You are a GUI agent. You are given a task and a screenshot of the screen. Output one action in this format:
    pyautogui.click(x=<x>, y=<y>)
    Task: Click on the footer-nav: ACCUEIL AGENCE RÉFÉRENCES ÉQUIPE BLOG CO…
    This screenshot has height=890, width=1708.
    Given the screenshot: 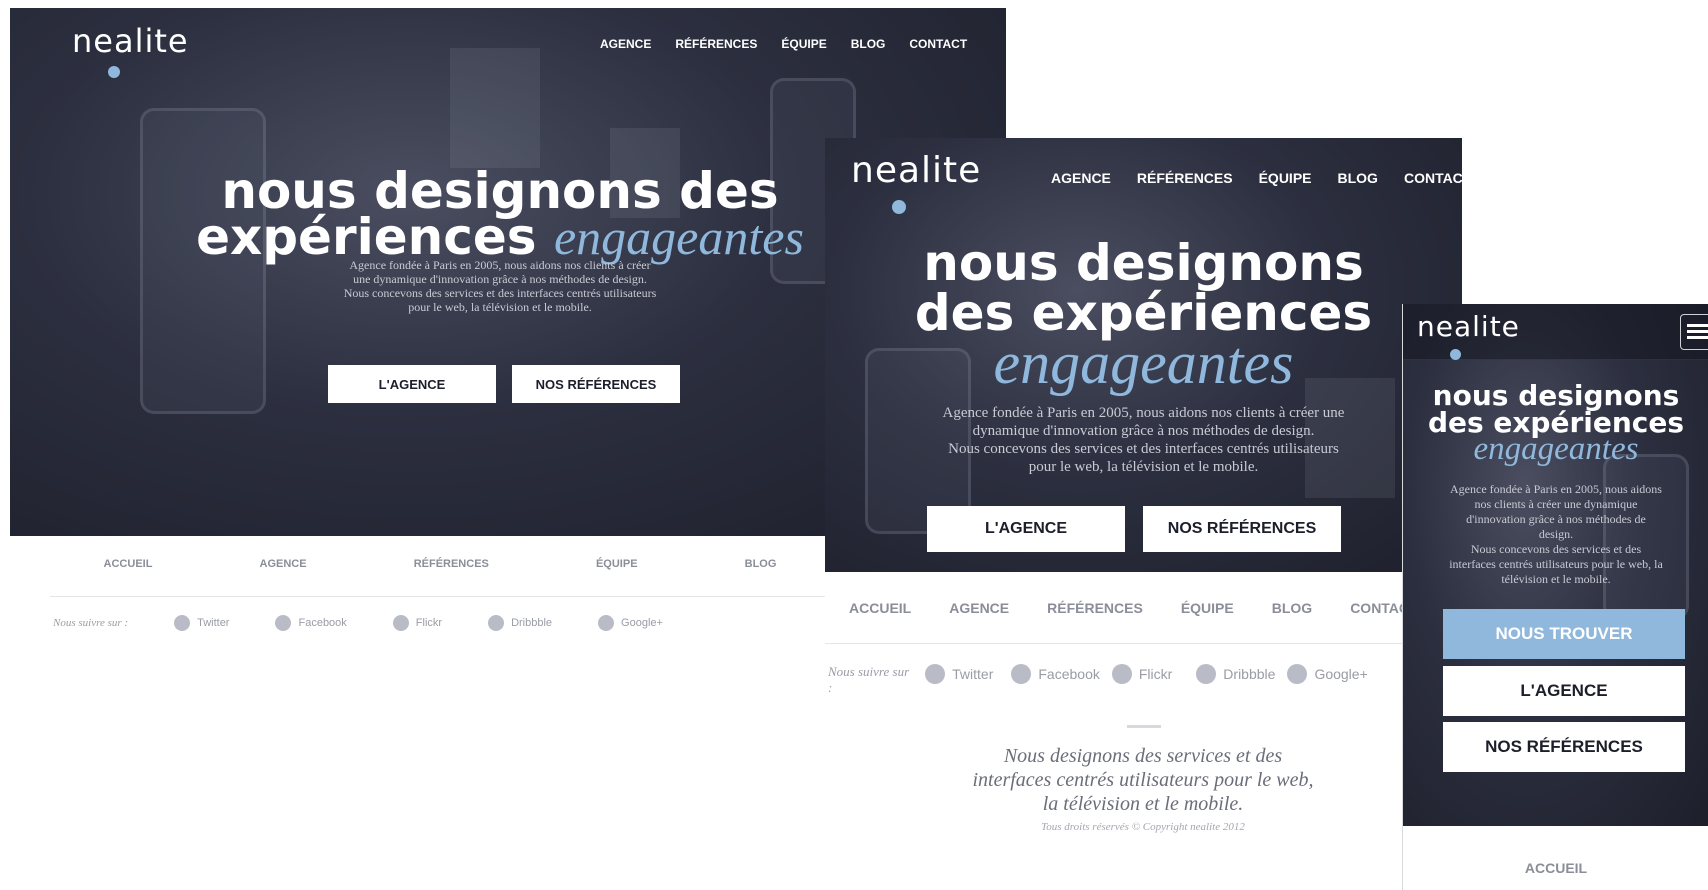 What is the action you would take?
    pyautogui.click(x=1143, y=608)
    